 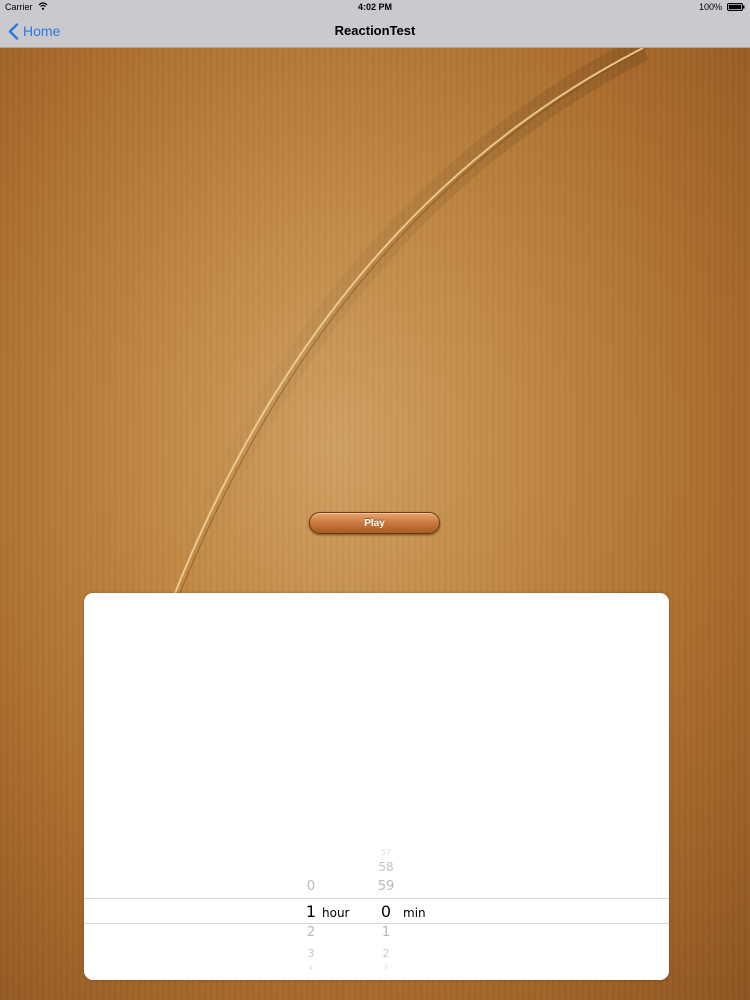 I want to click on play-button: Play, so click(x=374, y=523).